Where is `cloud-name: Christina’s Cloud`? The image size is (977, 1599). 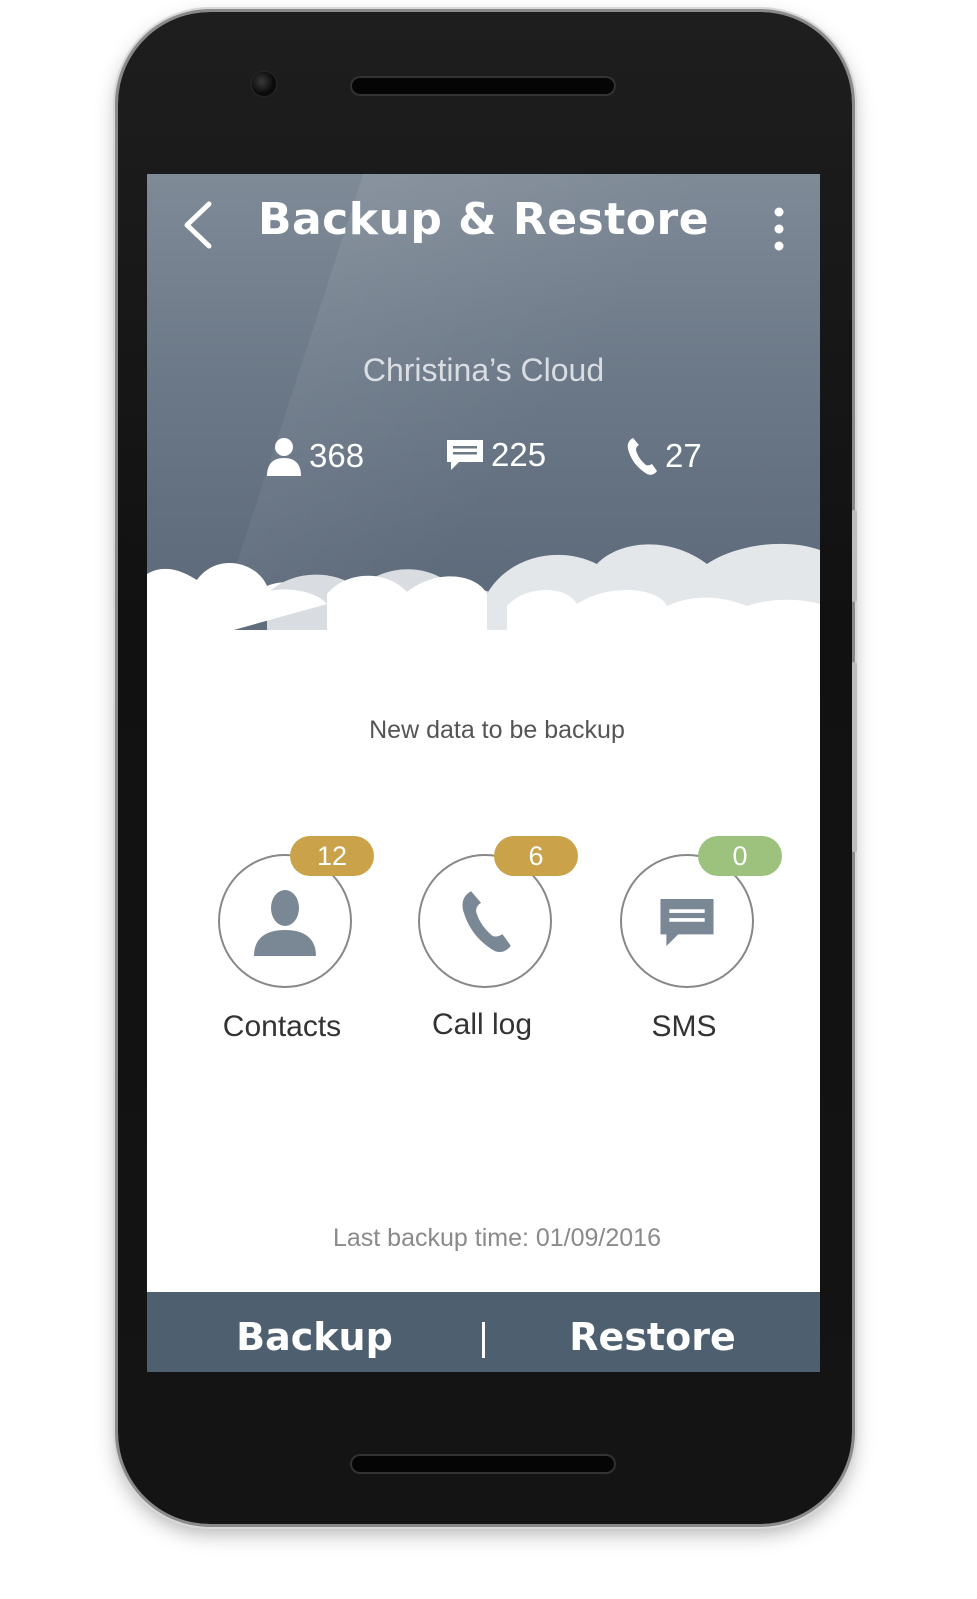
cloud-name: Christina’s Cloud is located at coordinates (483, 370).